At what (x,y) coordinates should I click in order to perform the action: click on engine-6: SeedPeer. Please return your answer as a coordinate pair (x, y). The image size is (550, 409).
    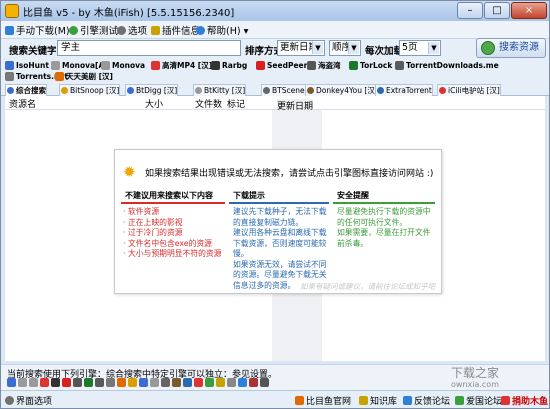
    Looking at the image, I should click on (281, 65).